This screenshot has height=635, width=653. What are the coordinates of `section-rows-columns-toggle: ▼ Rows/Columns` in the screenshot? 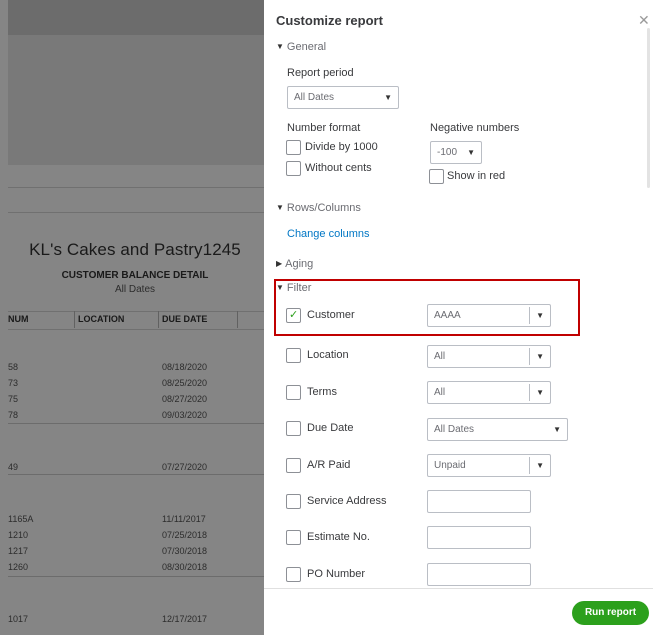 It's located at (318, 208).